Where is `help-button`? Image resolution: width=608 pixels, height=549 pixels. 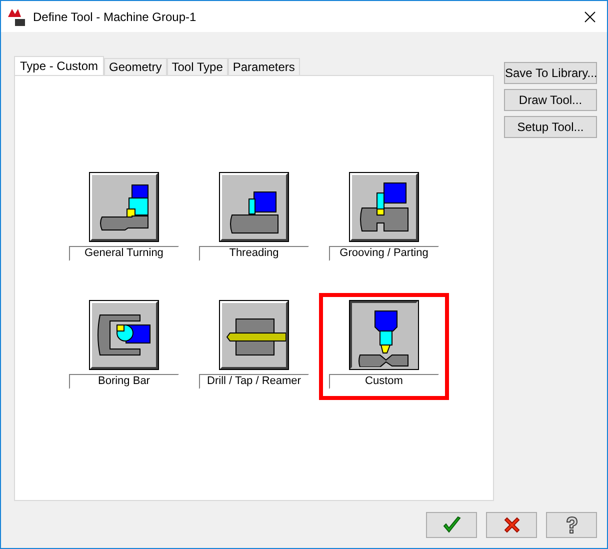 help-button is located at coordinates (571, 525).